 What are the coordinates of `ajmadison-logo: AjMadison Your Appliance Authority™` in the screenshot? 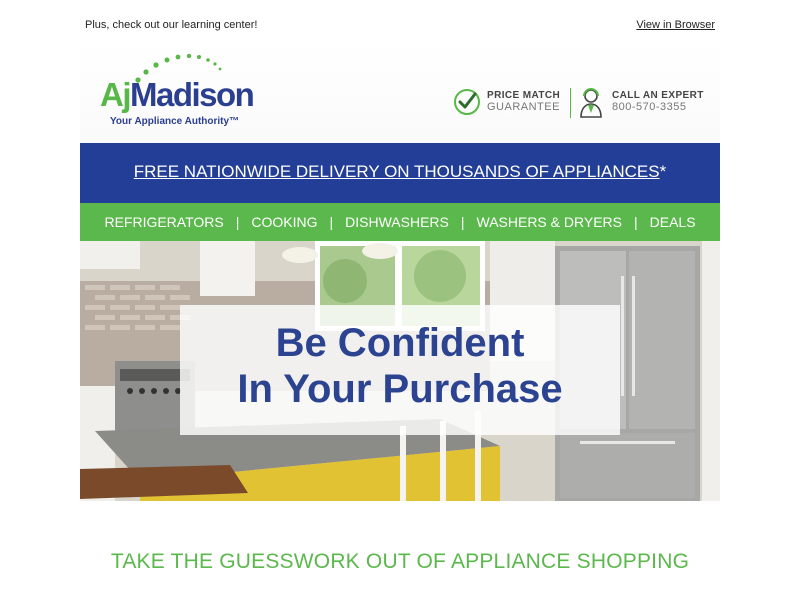 It's located at (187, 88).